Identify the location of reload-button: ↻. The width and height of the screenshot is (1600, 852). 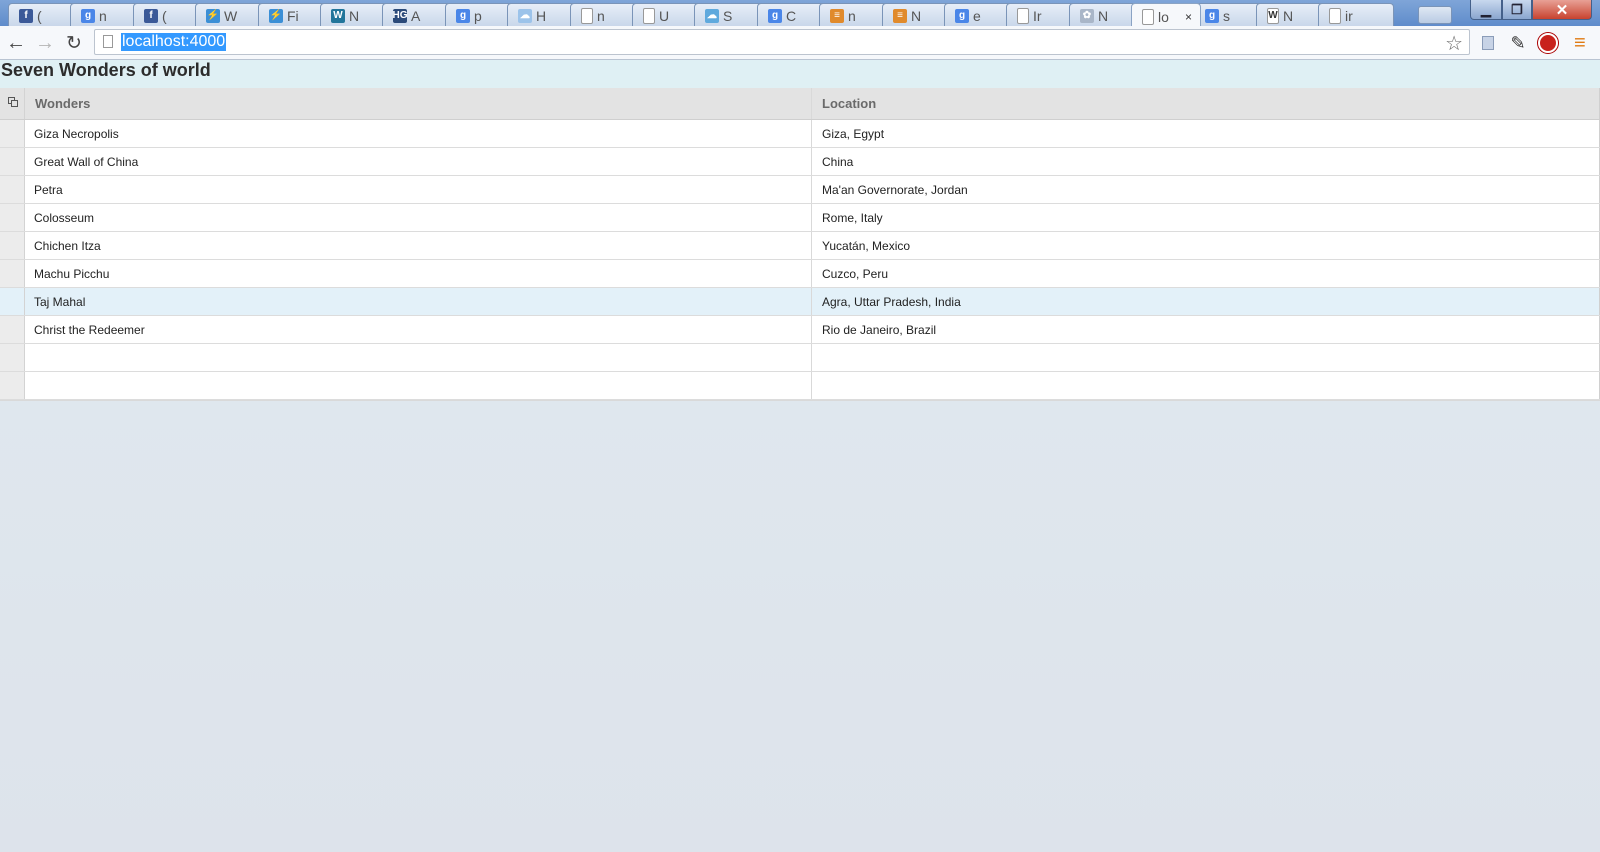
(74, 43).